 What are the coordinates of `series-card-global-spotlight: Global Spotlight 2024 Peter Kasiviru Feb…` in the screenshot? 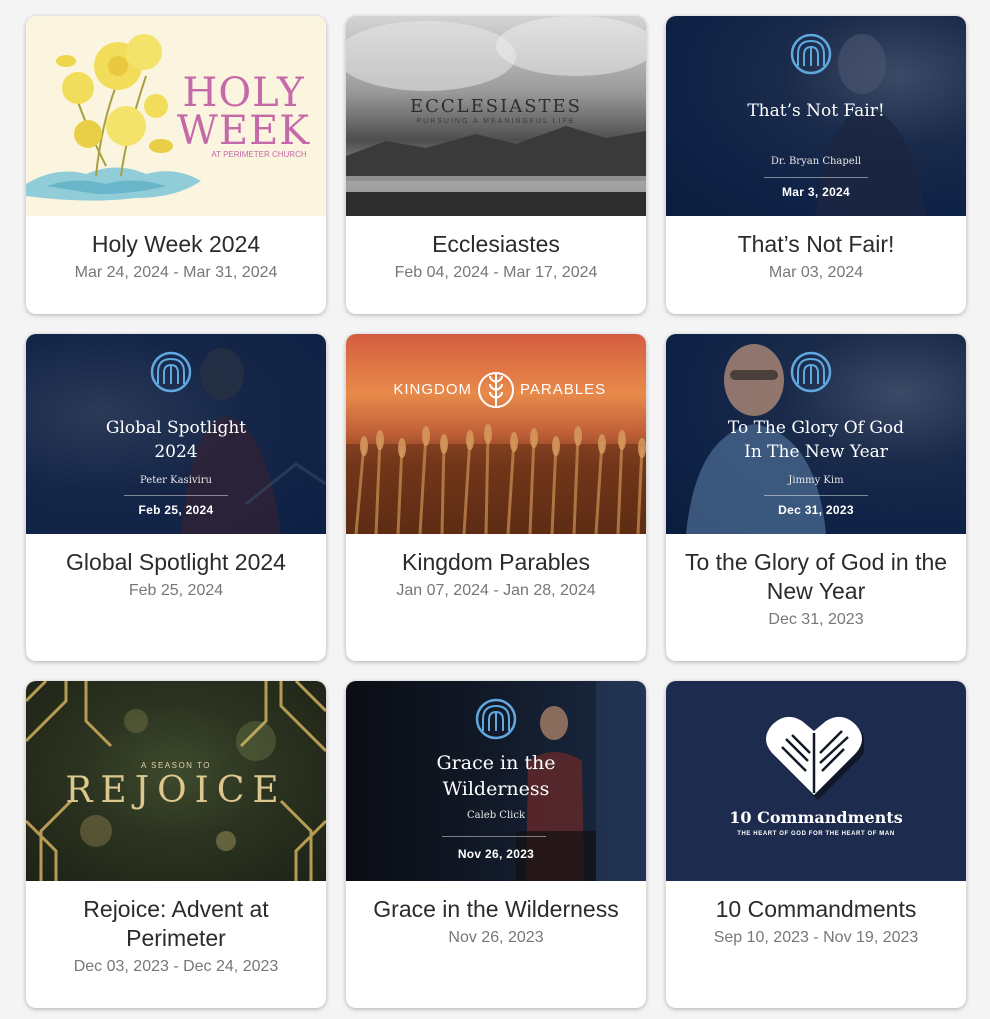 It's located at (176, 497).